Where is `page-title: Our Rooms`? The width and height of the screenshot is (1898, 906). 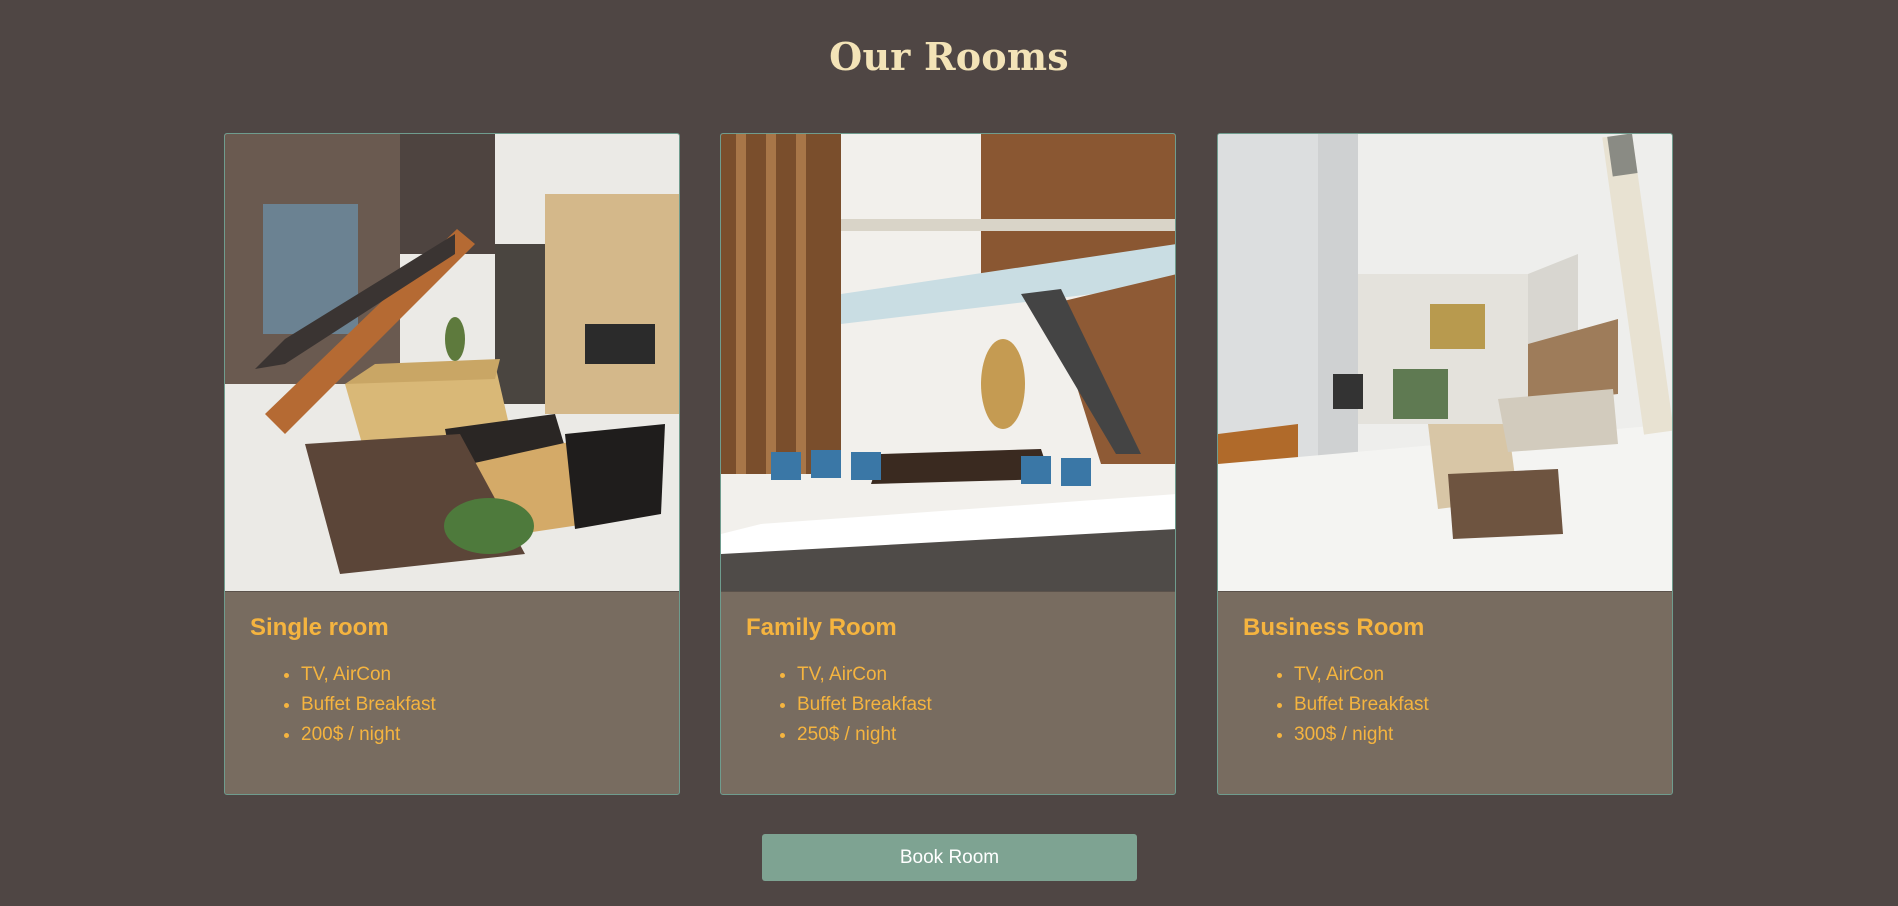
page-title: Our Rooms is located at coordinates (949, 56).